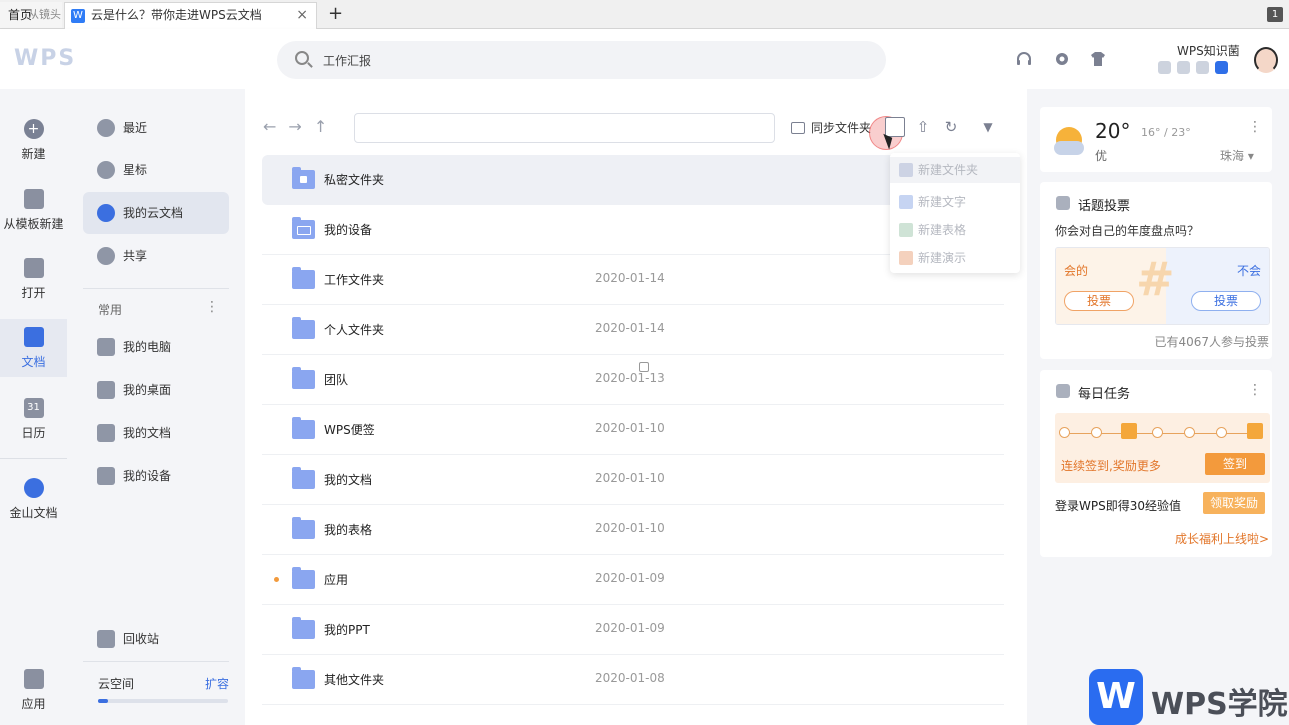  Describe the element at coordinates (1166, 132) in the screenshot. I see `temperature-range: 16° / 23°` at that location.